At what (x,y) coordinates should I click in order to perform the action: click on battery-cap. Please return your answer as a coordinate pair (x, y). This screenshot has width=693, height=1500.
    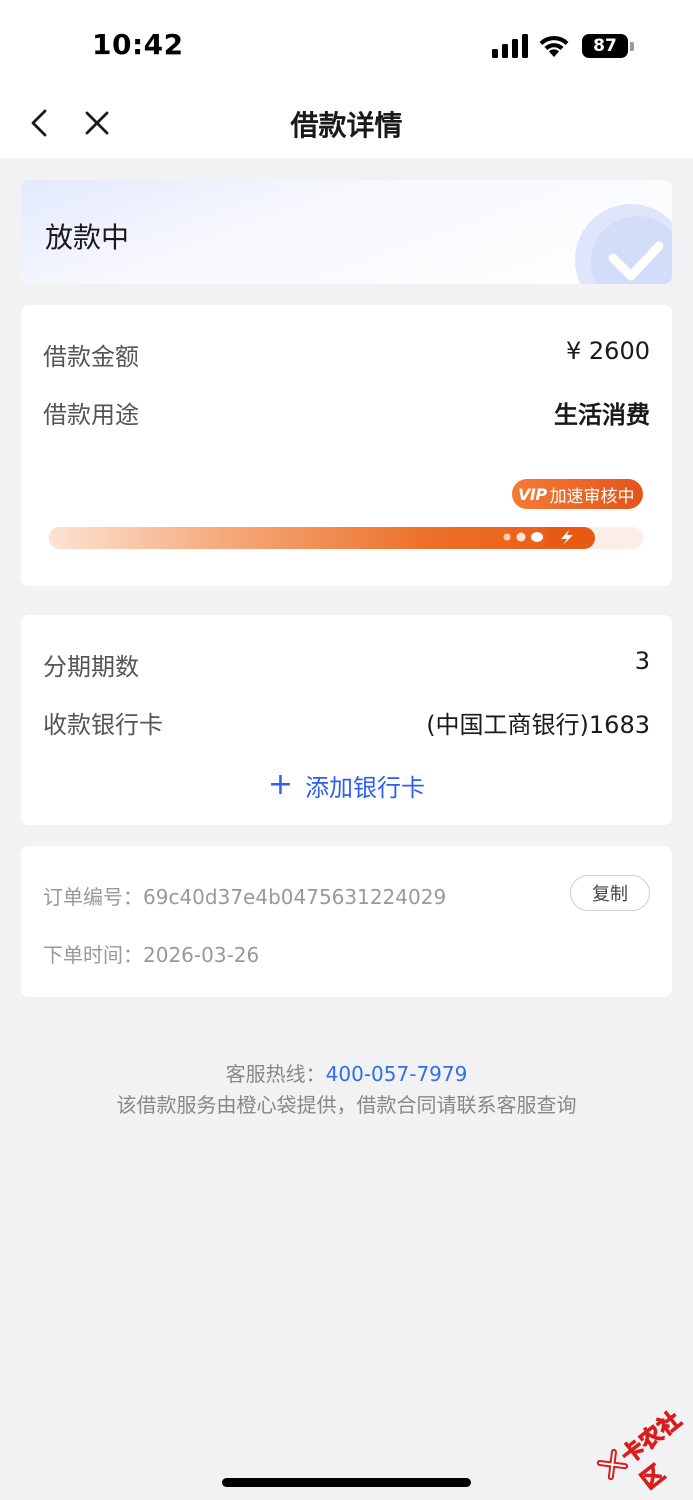
    Looking at the image, I should click on (632, 46).